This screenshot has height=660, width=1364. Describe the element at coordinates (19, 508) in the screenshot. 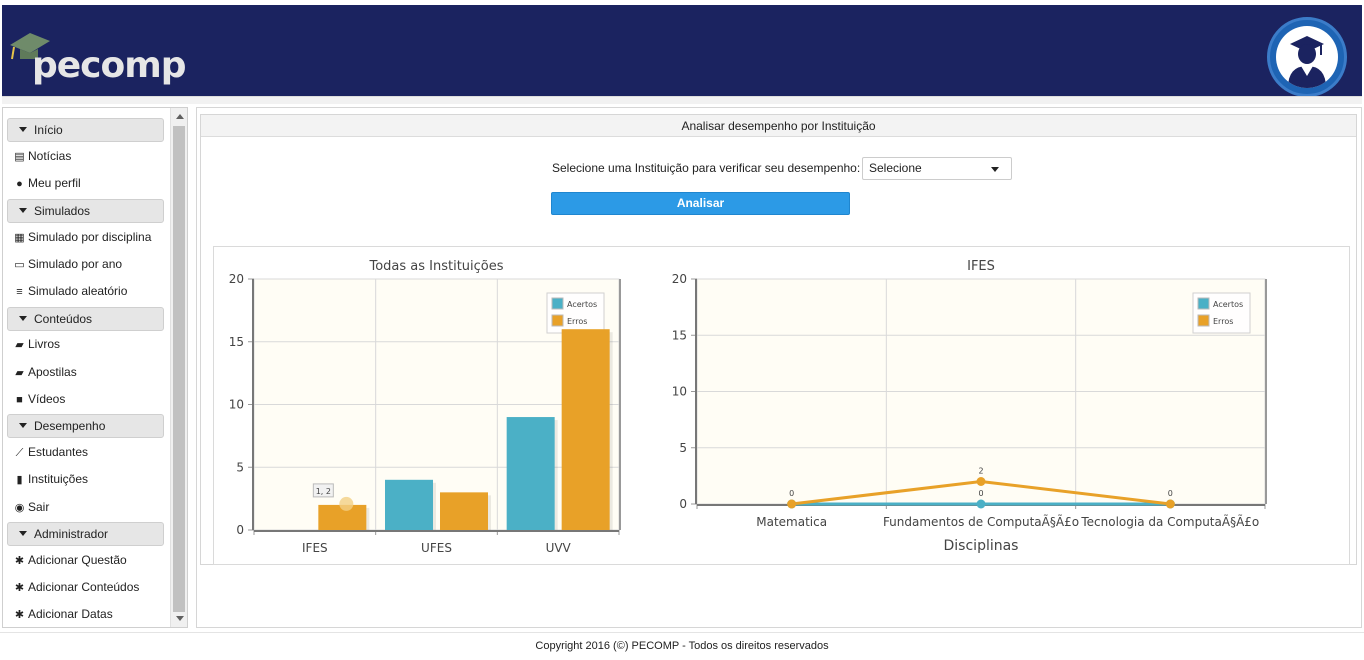

I see `power-icon: ◉` at that location.